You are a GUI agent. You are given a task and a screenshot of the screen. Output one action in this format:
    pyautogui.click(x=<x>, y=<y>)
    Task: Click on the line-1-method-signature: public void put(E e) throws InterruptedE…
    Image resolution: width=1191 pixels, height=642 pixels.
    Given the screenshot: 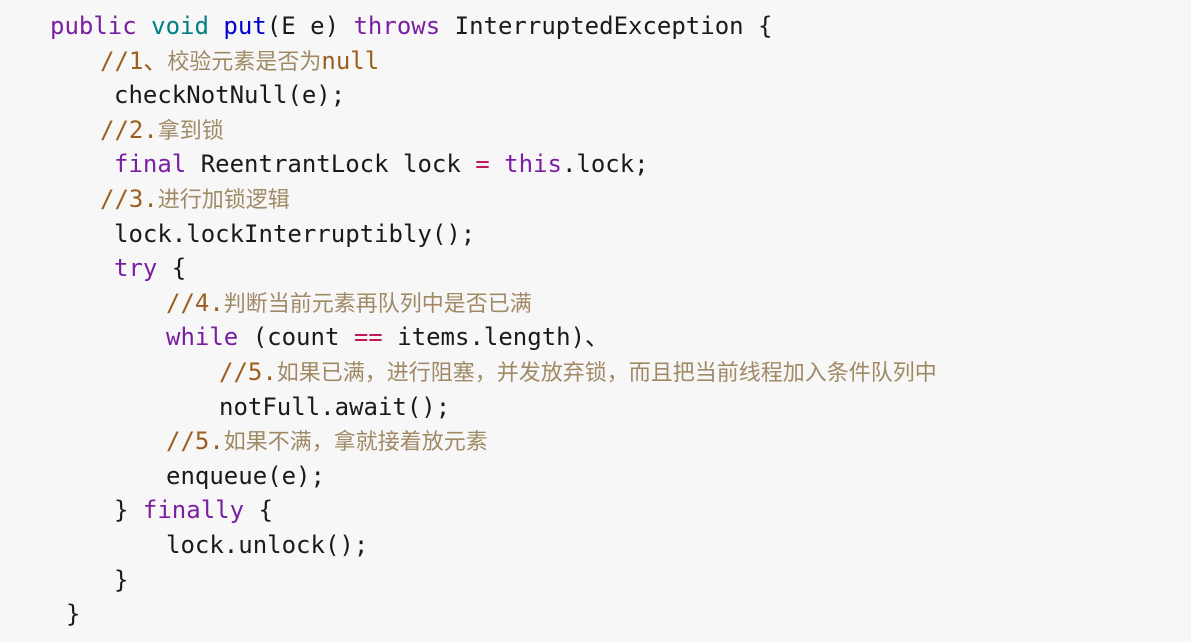 What is the action you would take?
    pyautogui.click(x=595, y=26)
    